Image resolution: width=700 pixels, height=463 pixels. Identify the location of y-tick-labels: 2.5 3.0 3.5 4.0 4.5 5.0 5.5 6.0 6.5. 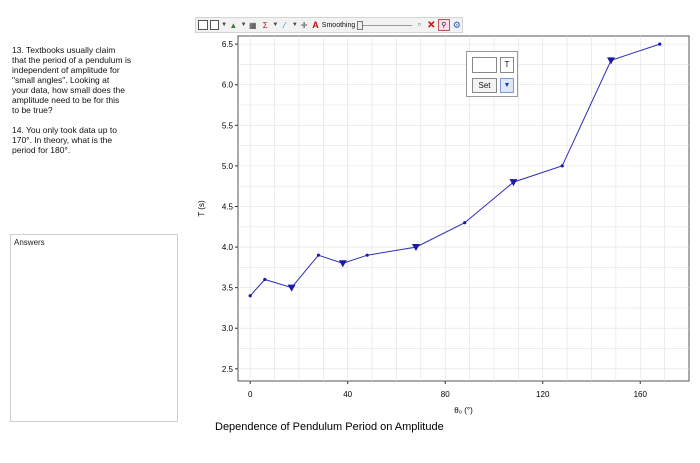
(230, 207).